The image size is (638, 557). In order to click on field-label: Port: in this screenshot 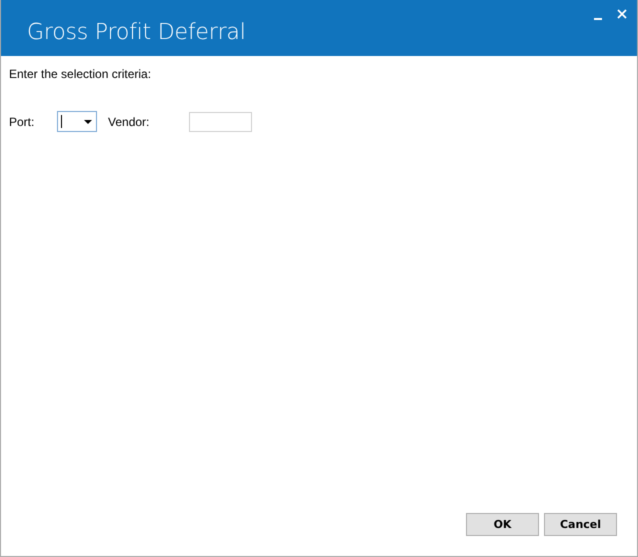, I will do `click(22, 121)`.